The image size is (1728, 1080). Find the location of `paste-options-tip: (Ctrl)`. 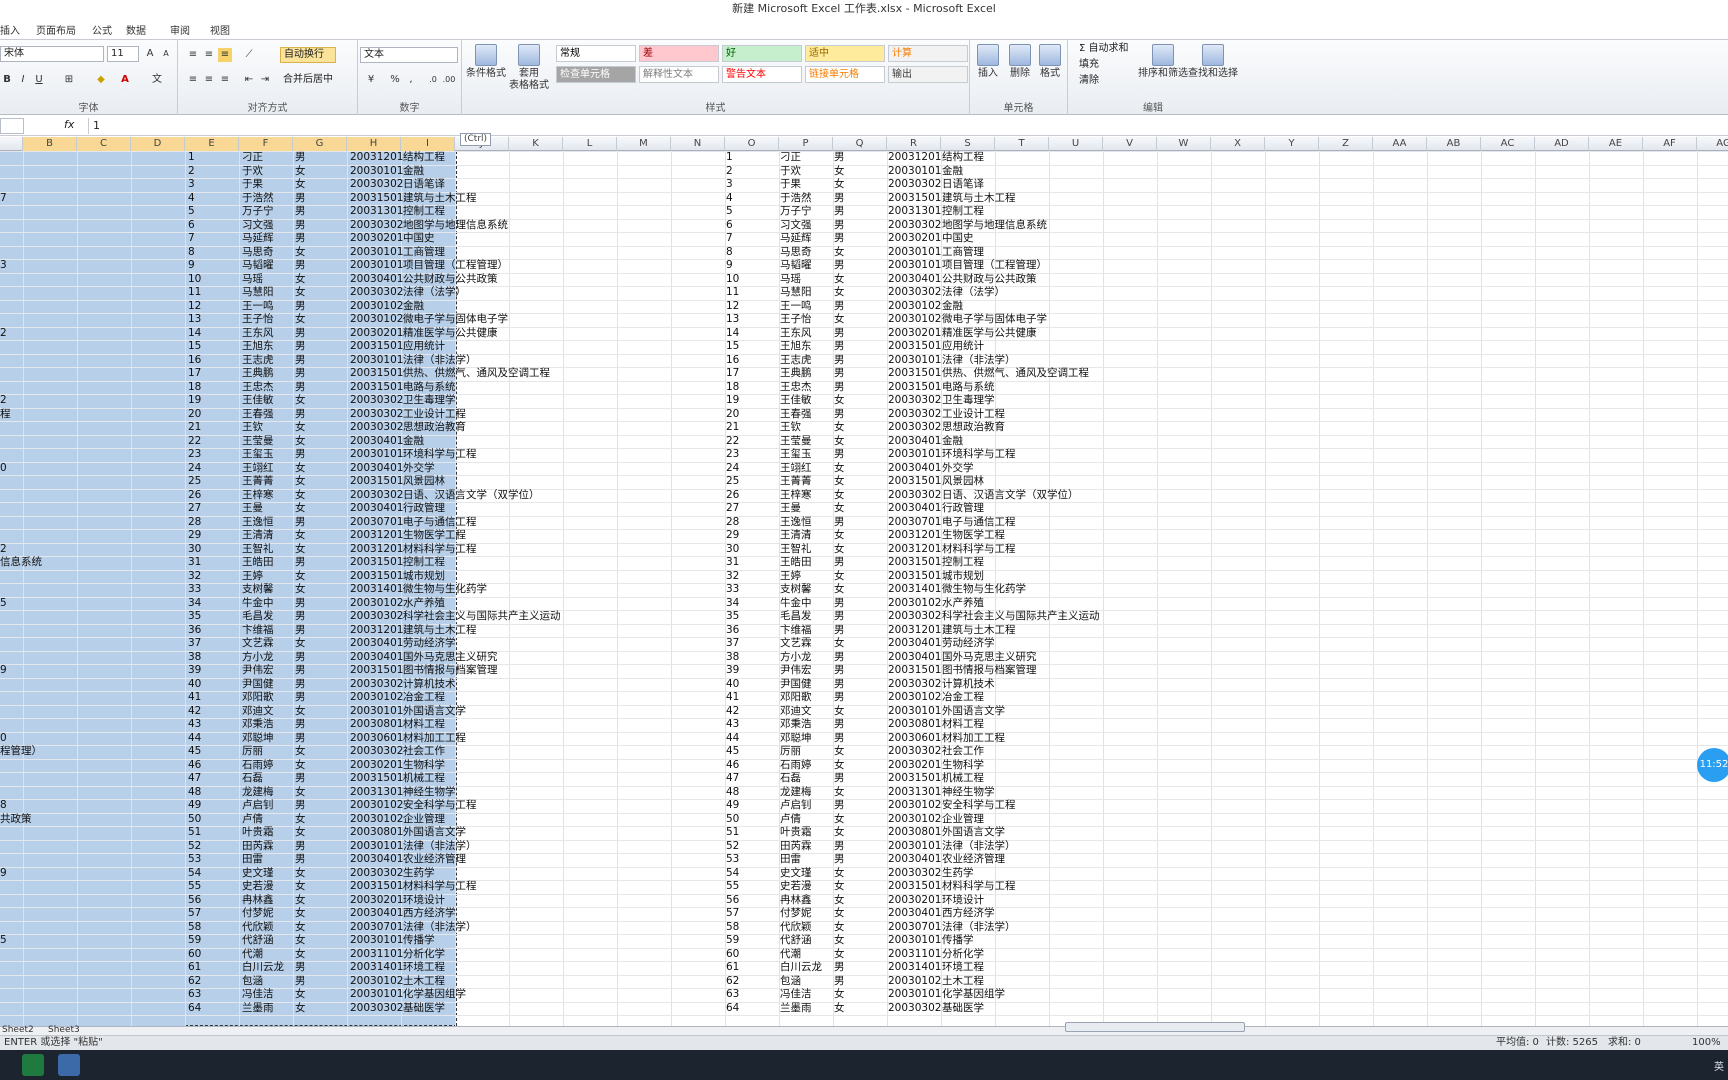

paste-options-tip: (Ctrl) is located at coordinates (476, 139).